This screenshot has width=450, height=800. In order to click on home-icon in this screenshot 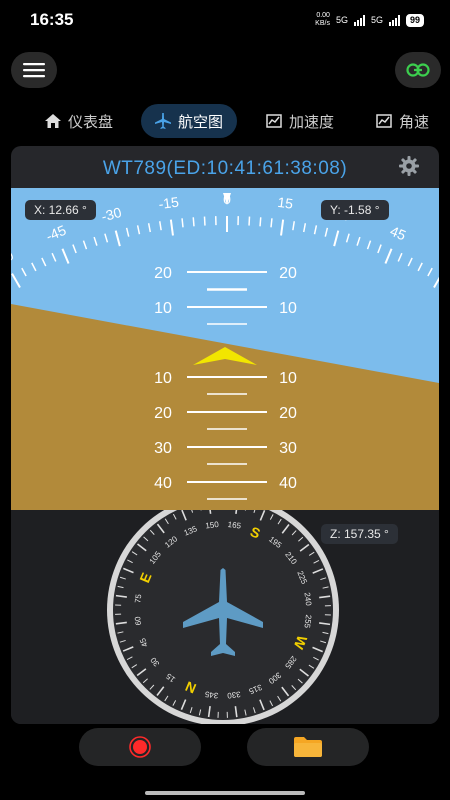, I will do `click(53, 121)`.